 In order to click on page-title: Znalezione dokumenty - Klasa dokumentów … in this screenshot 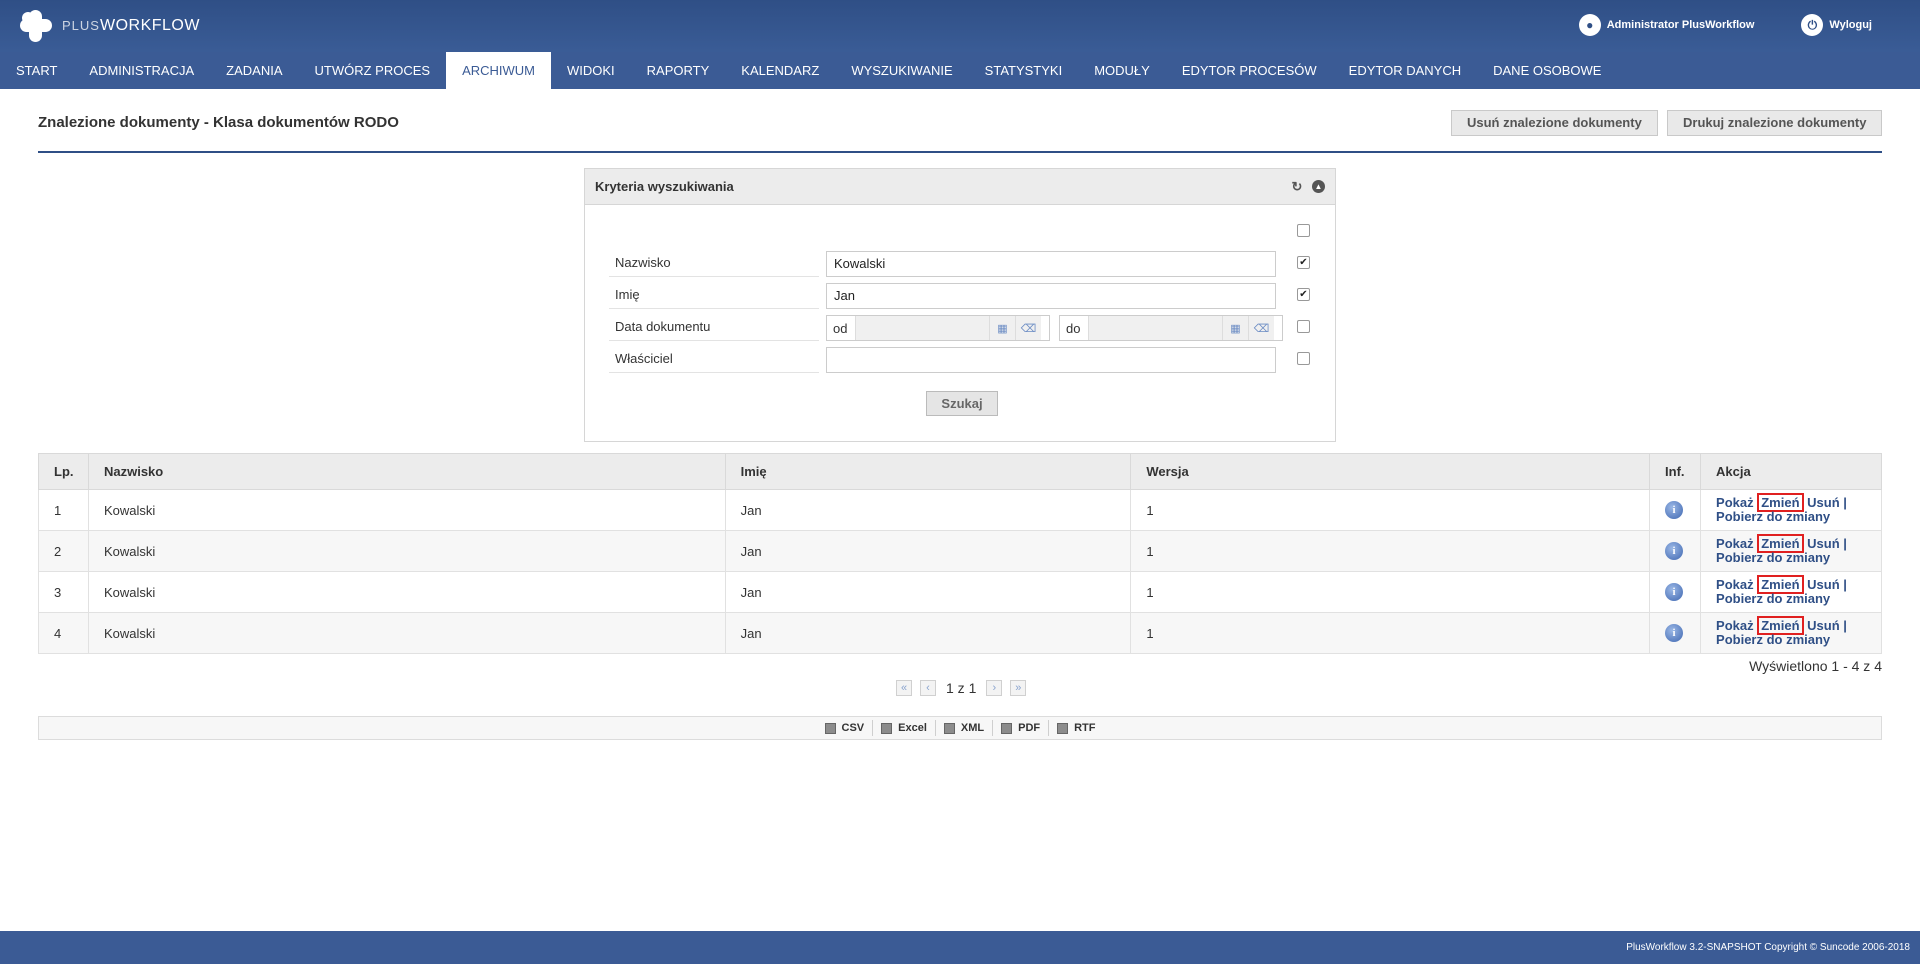, I will do `click(218, 122)`.